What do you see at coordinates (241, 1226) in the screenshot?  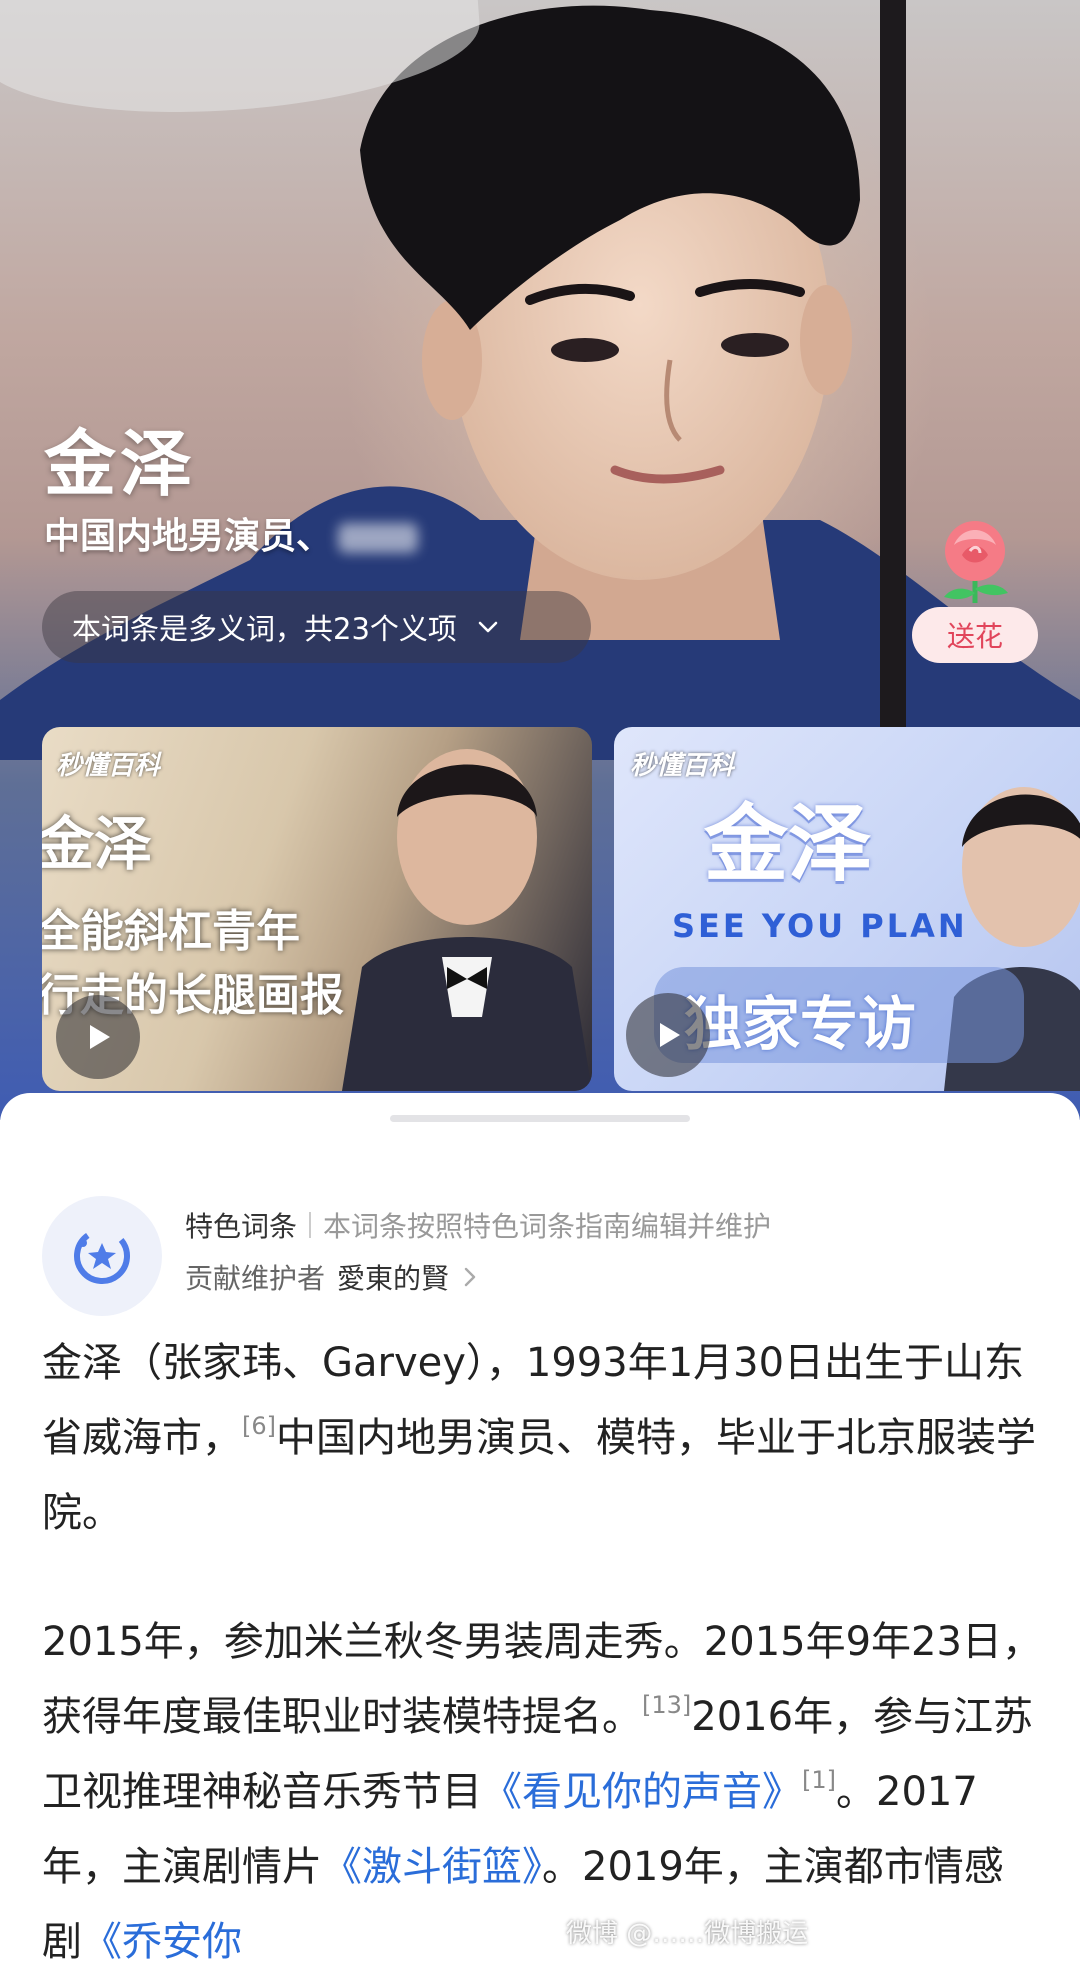 I see `feature-label: 特色词条` at bounding box center [241, 1226].